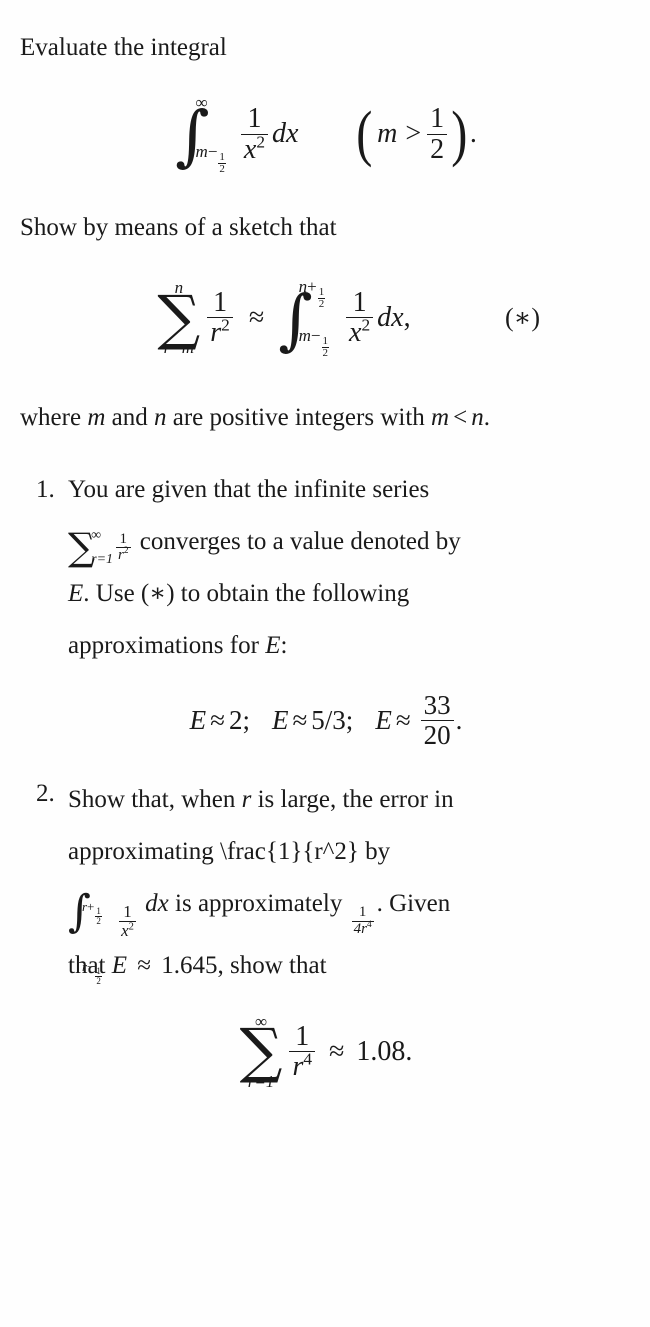 The width and height of the screenshot is (650, 1327). What do you see at coordinates (160, 417) in the screenshot?
I see `where-var-n: n` at bounding box center [160, 417].